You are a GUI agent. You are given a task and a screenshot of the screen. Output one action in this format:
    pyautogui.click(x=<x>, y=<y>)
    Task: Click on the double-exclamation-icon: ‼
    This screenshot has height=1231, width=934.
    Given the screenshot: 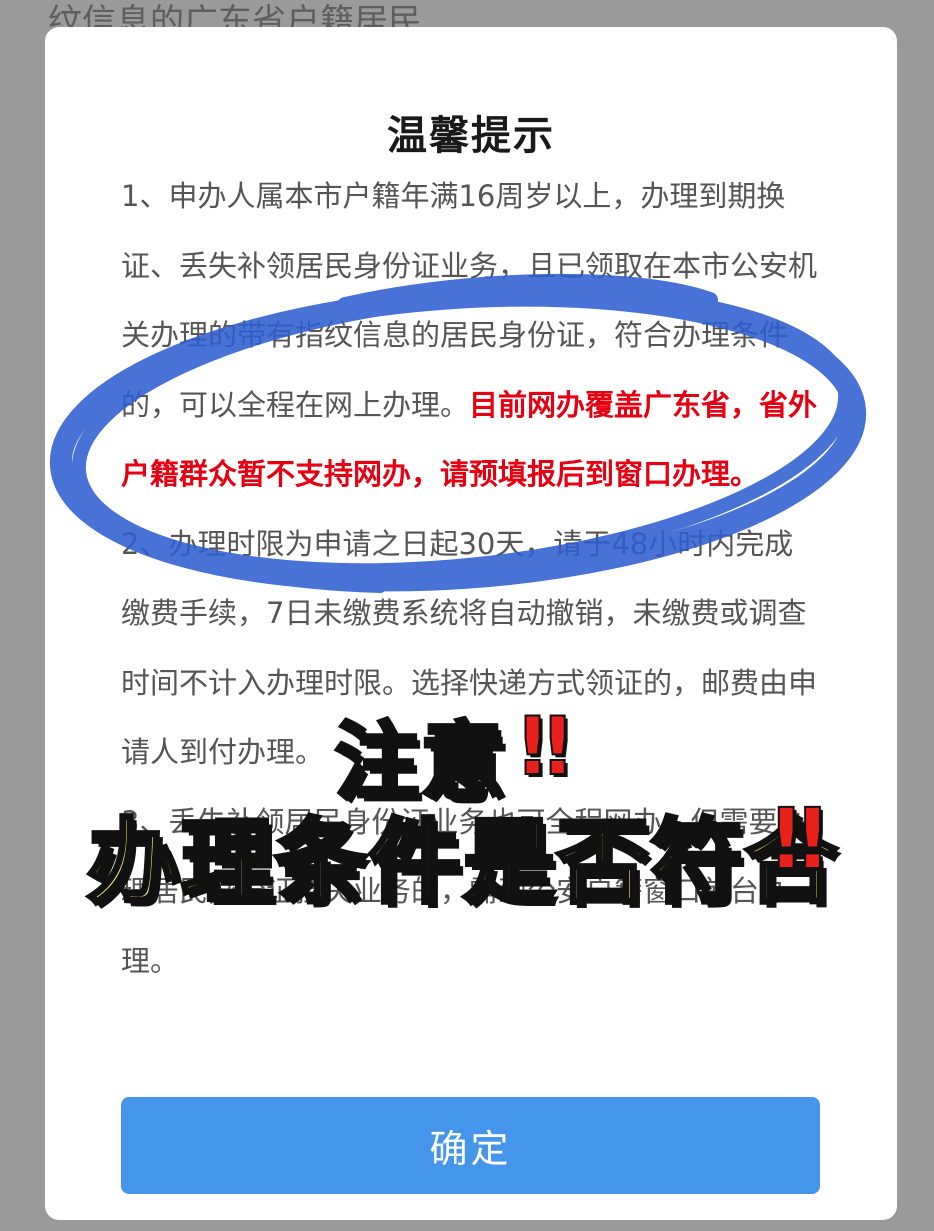 What is the action you would take?
    pyautogui.click(x=545, y=746)
    